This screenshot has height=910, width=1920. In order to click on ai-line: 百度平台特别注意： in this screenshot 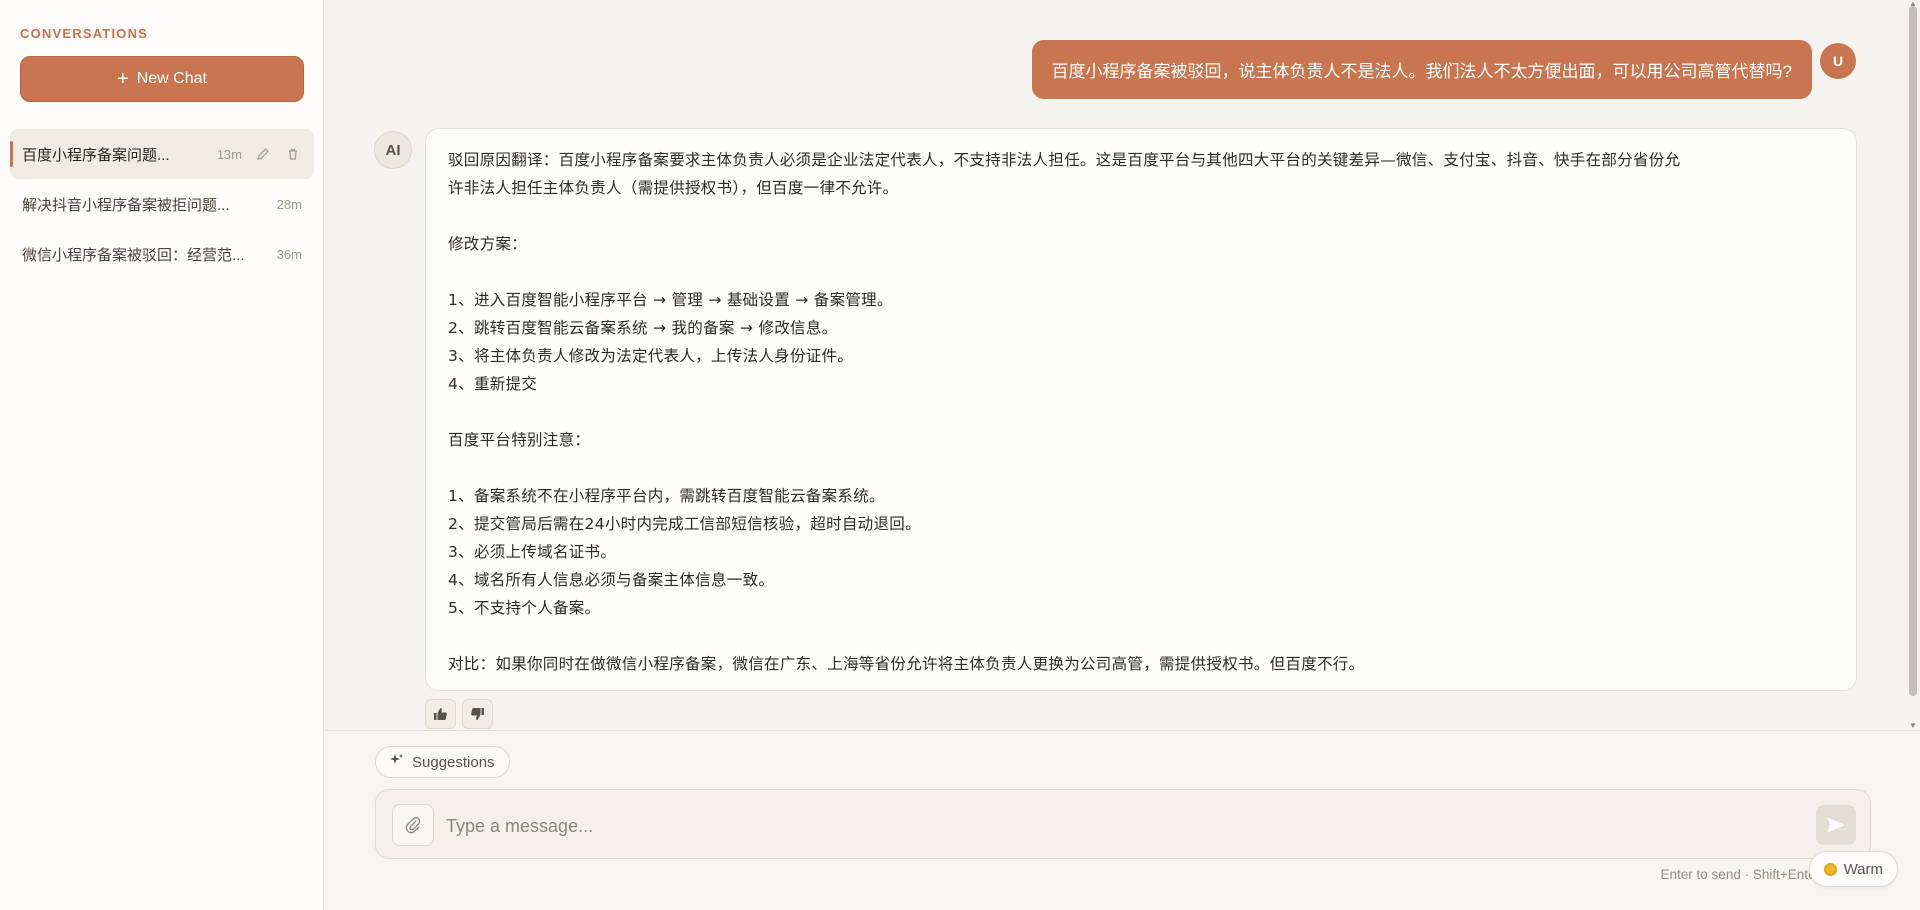, I will do `click(519, 440)`.